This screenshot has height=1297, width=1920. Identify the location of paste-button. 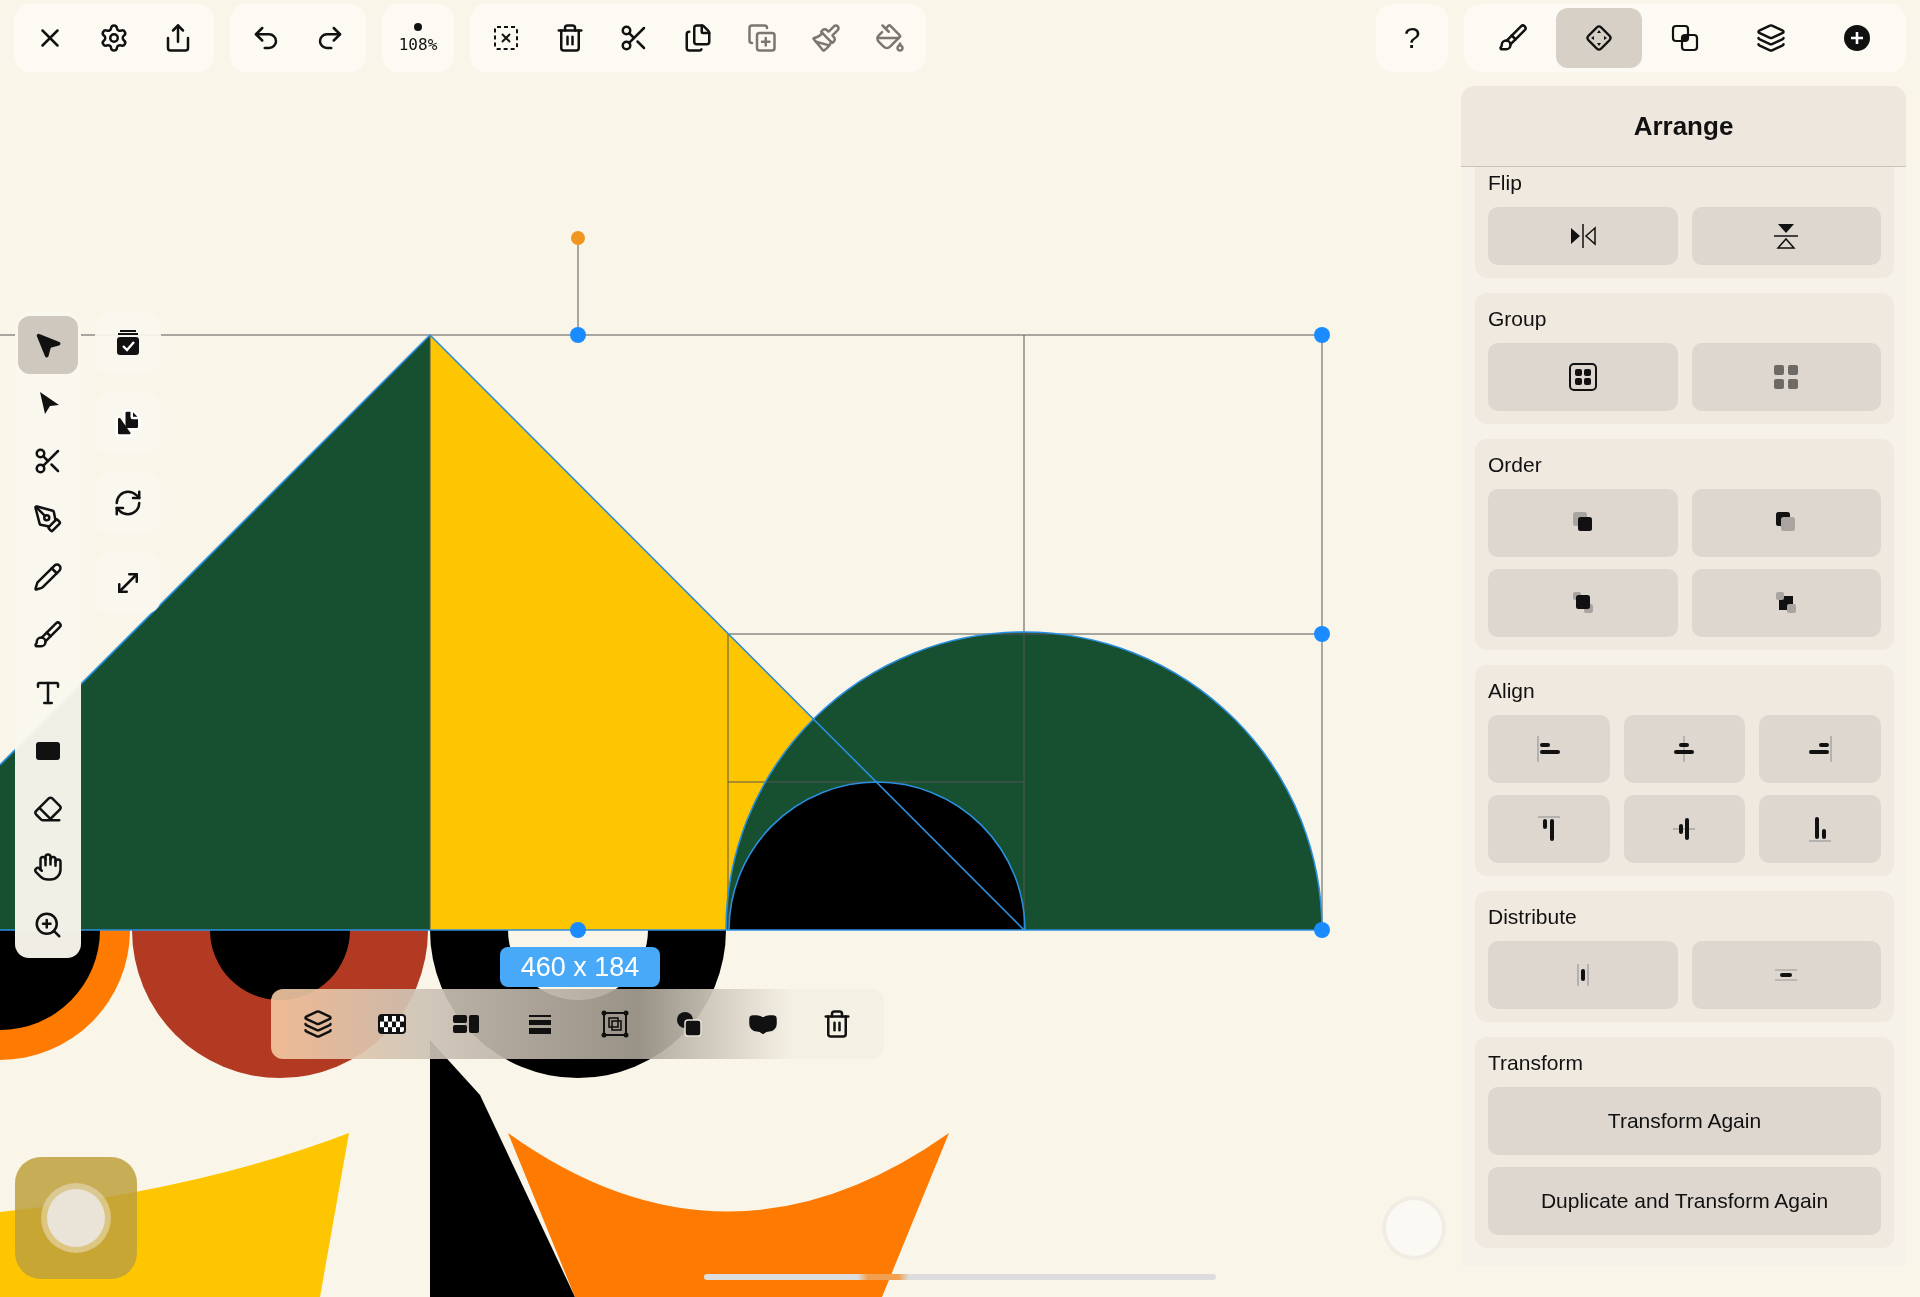
(128, 423).